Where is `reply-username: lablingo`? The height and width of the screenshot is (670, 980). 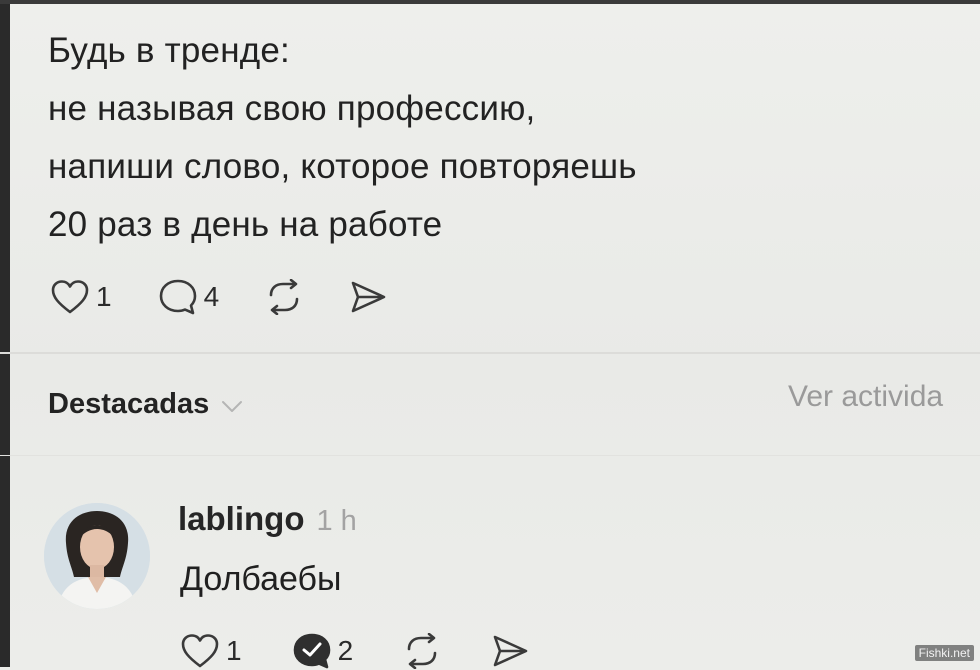
reply-username: lablingo is located at coordinates (241, 519).